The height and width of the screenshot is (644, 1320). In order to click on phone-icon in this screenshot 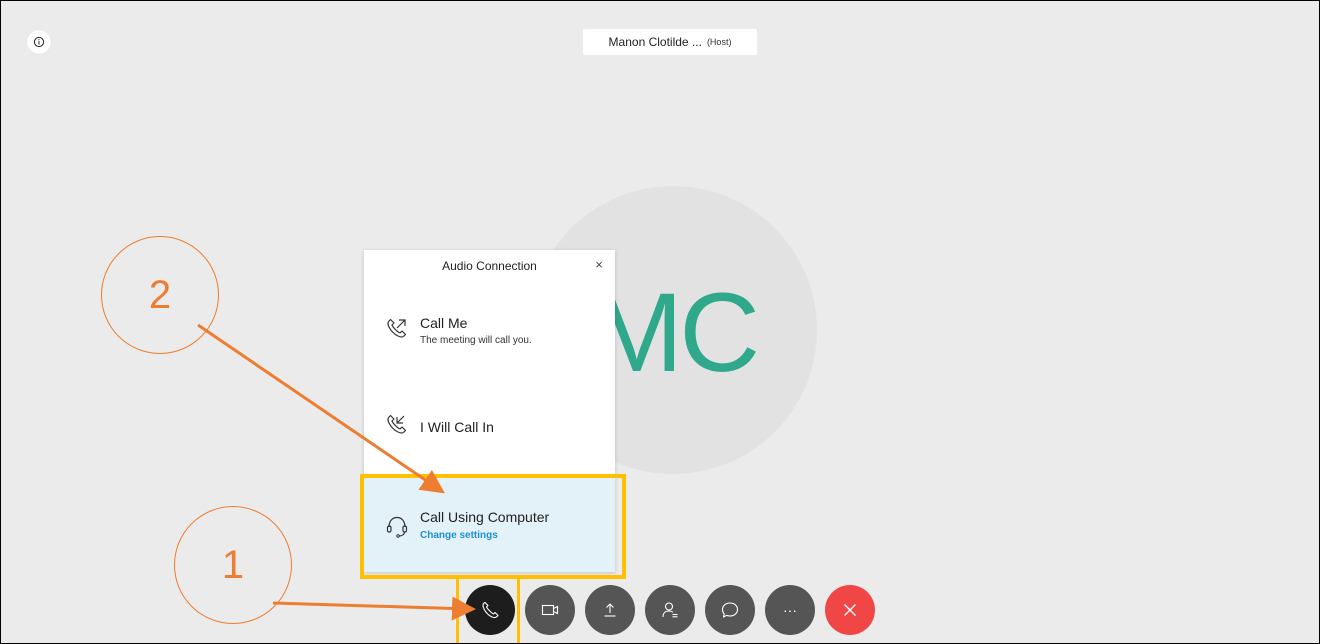, I will do `click(490, 610)`.